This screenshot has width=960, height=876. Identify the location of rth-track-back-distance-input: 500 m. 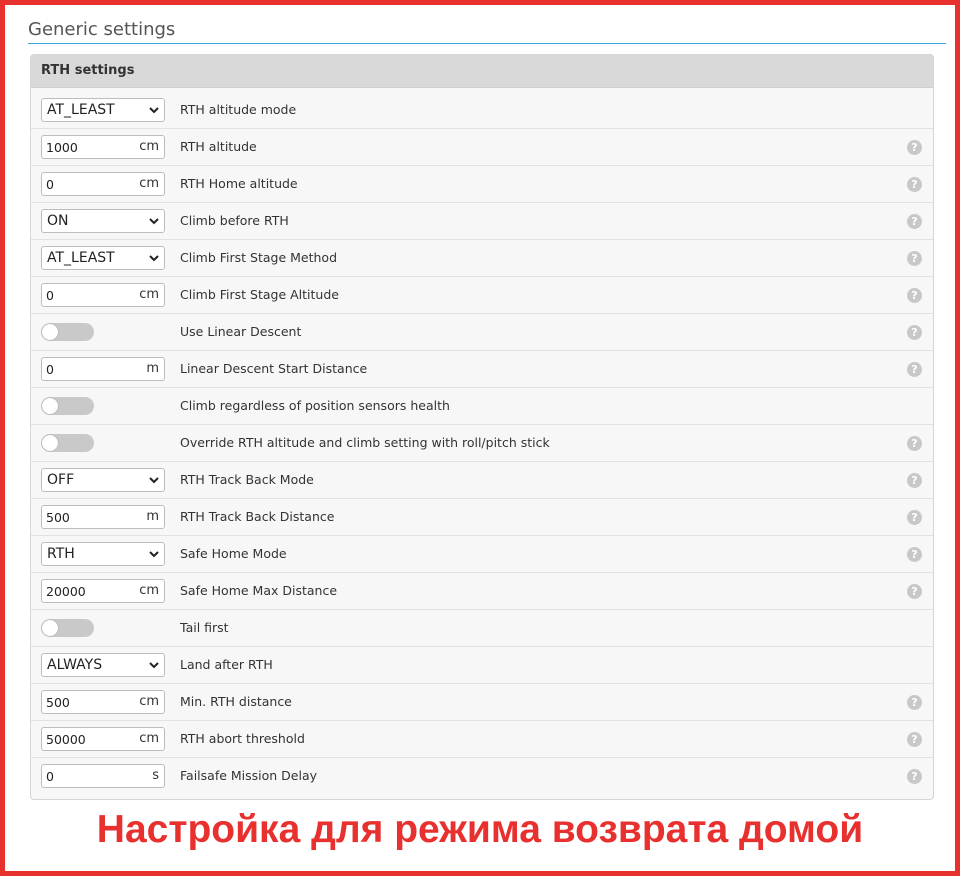
(103, 517).